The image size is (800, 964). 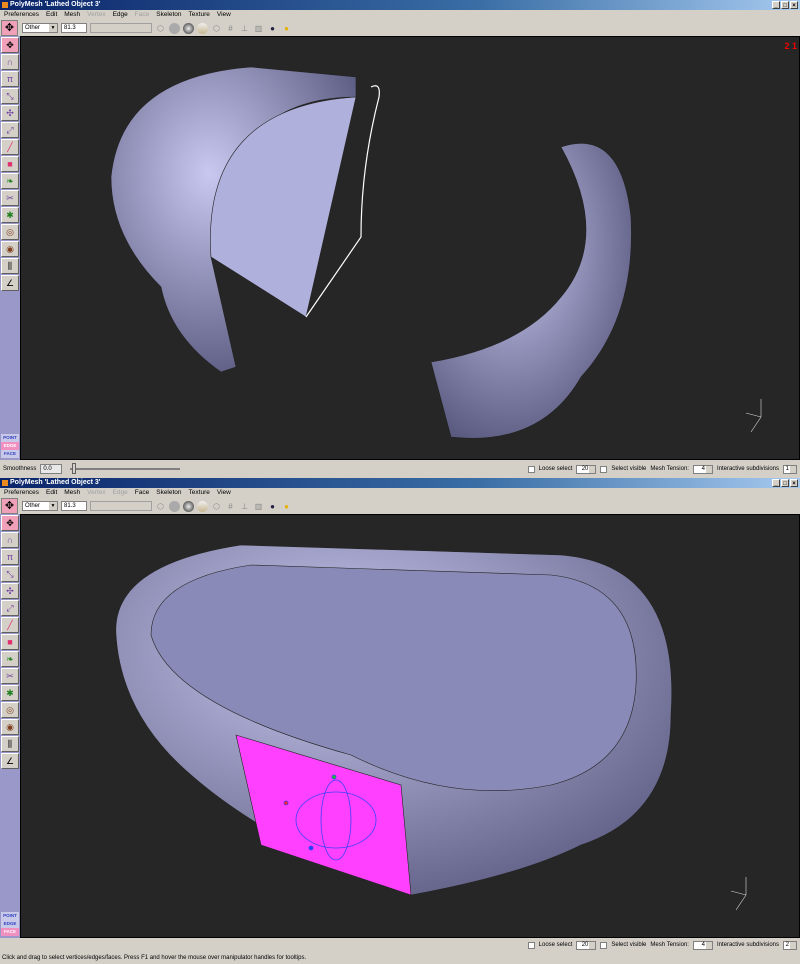 I want to click on half-tub-left, so click(x=233, y=219).